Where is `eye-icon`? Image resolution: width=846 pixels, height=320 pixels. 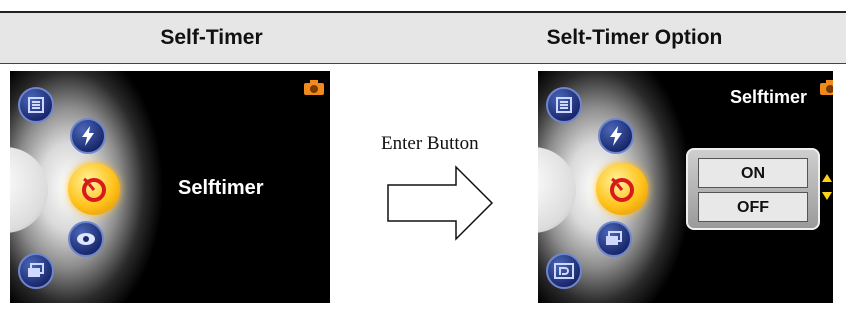
eye-icon is located at coordinates (86, 239).